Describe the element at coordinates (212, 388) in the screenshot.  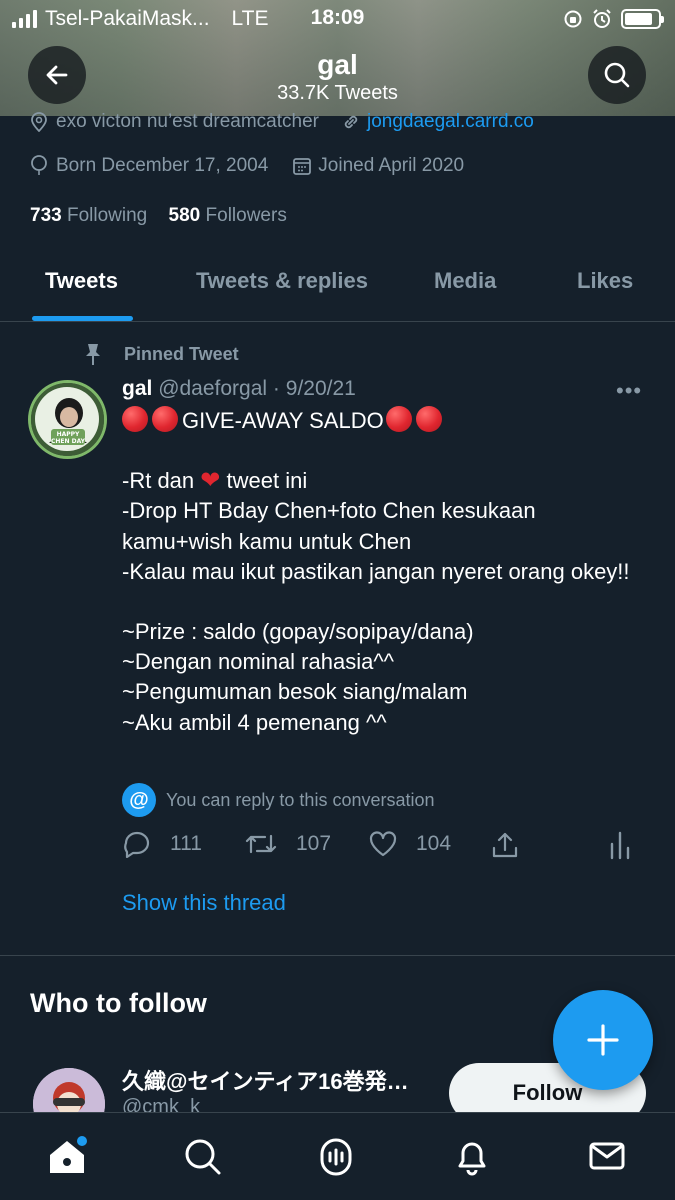
I see `tweet-author-handle: @daeforgal` at that location.